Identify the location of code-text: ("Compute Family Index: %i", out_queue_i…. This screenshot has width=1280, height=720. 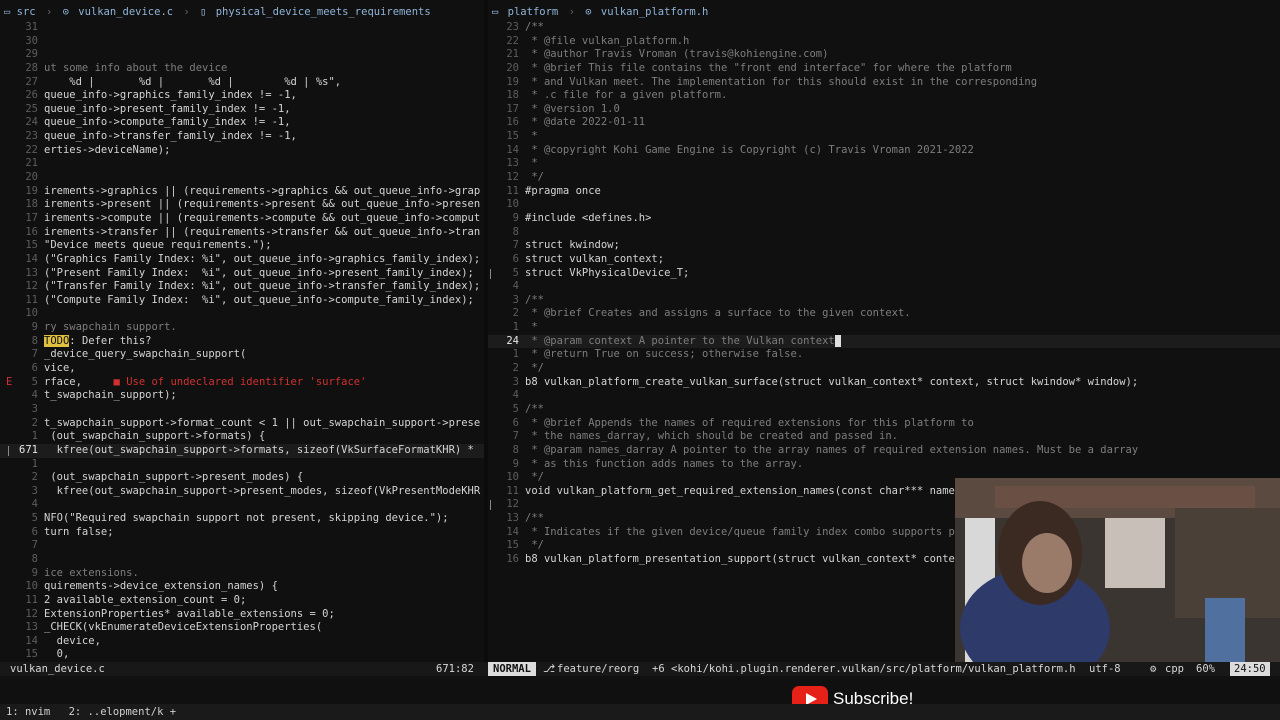
(259, 299).